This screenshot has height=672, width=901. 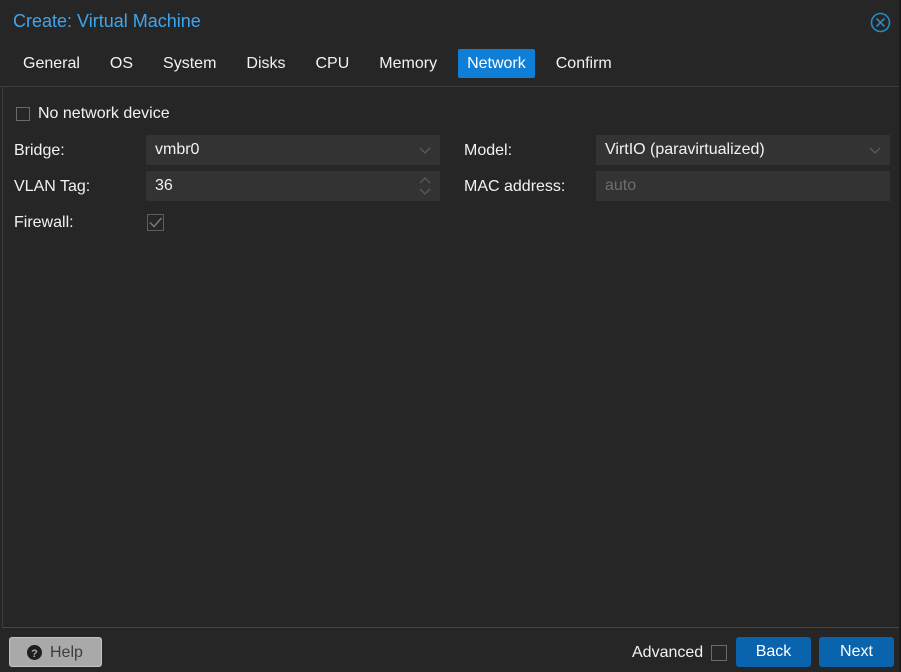 I want to click on tab-os: OS, so click(x=121, y=63).